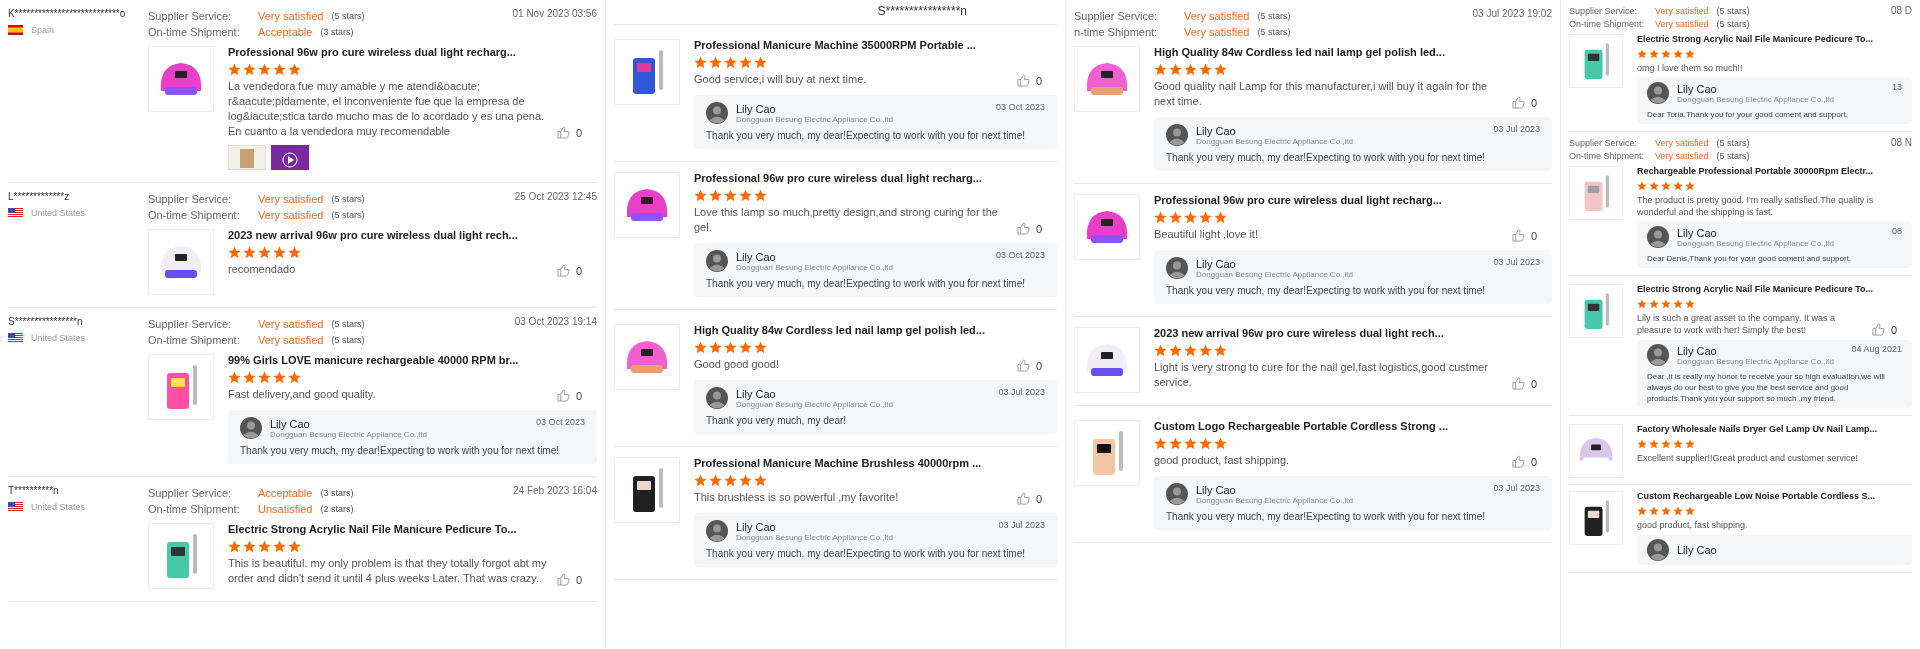  What do you see at coordinates (1901, 11) in the screenshot?
I see `review-date: 08 D` at bounding box center [1901, 11].